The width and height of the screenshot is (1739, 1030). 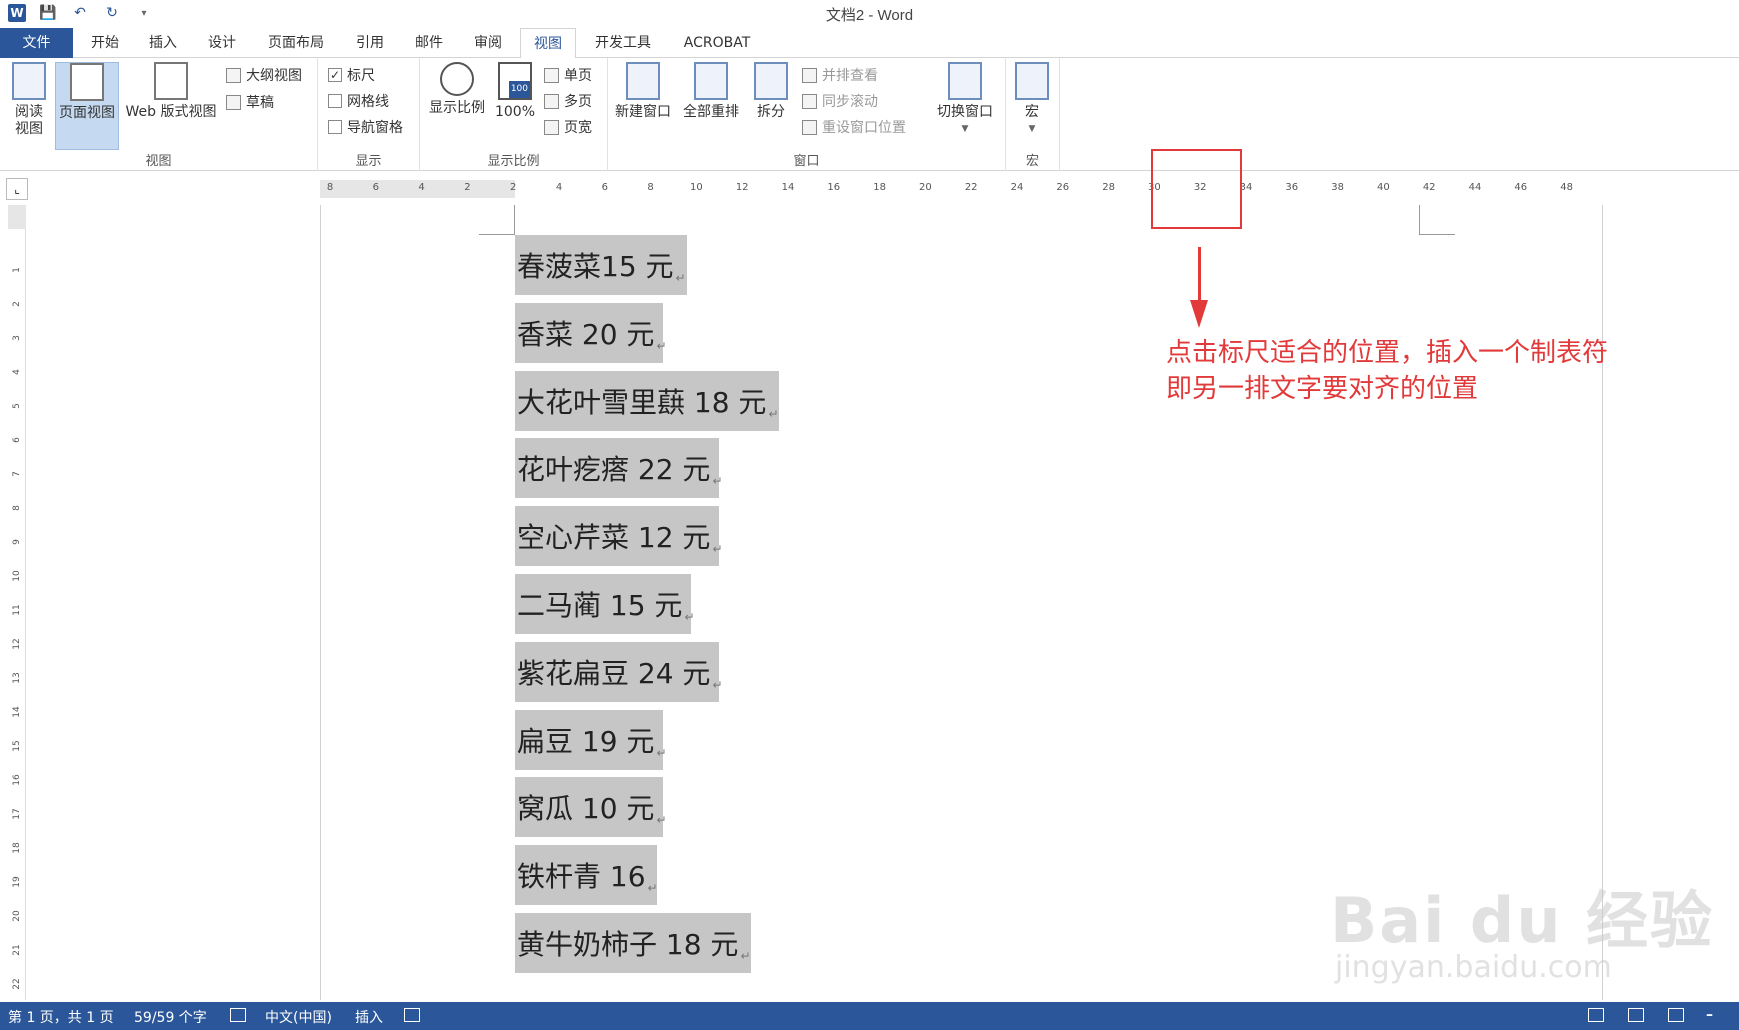 What do you see at coordinates (854, 127) in the screenshot?
I see `reset-position-button: 重设窗口位置` at bounding box center [854, 127].